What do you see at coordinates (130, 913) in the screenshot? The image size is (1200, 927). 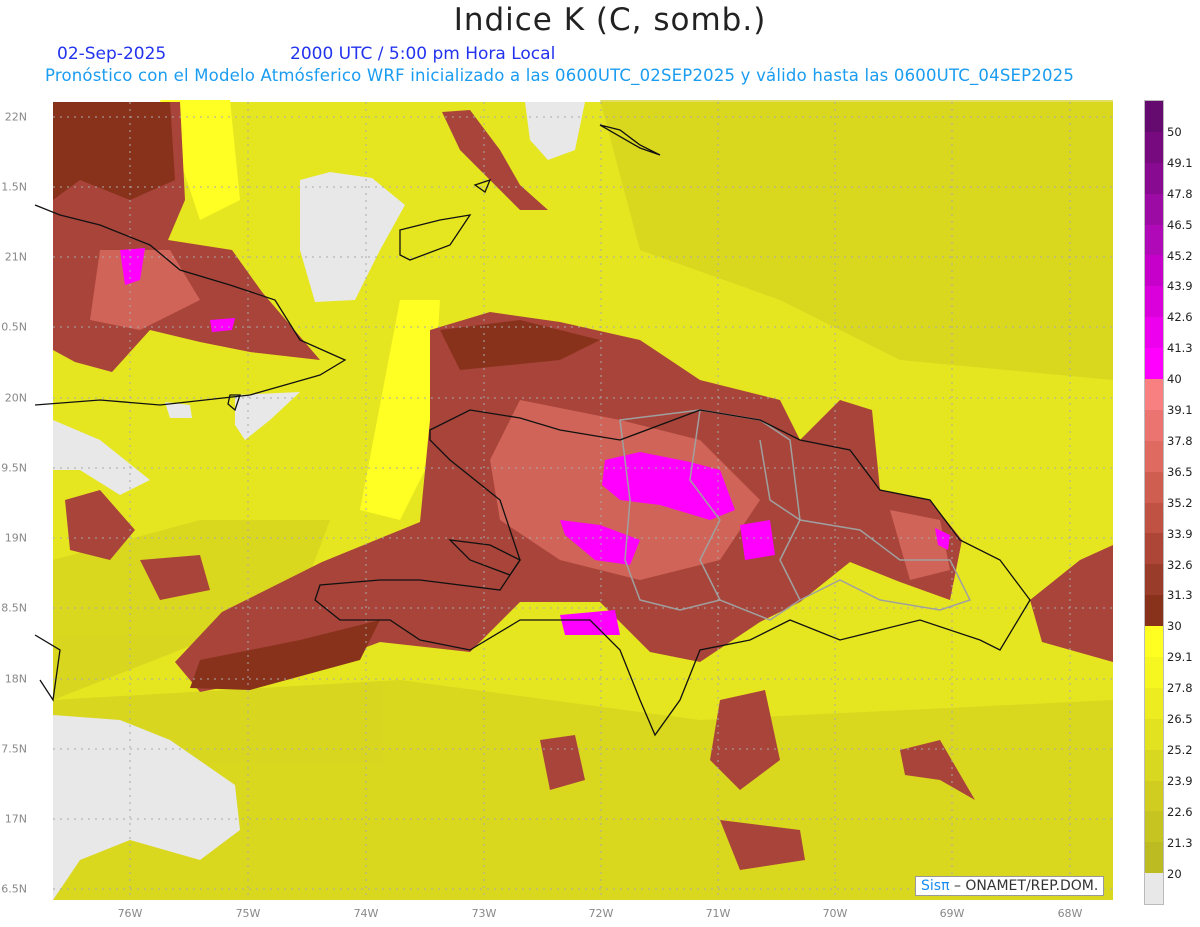 I see `lon-label: 76W` at bounding box center [130, 913].